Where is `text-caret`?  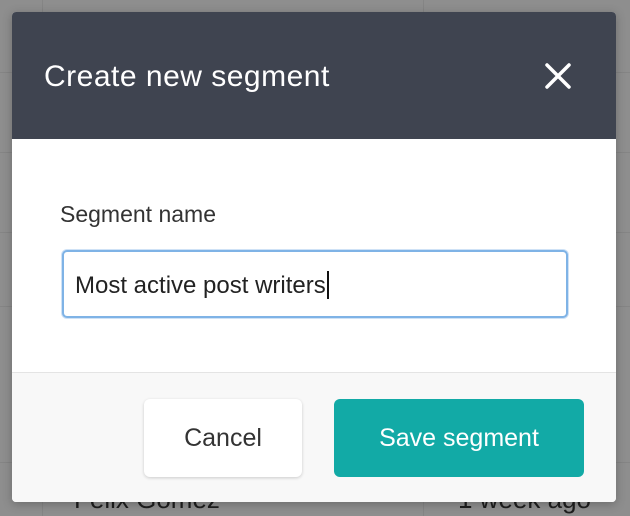
text-caret is located at coordinates (327, 285).